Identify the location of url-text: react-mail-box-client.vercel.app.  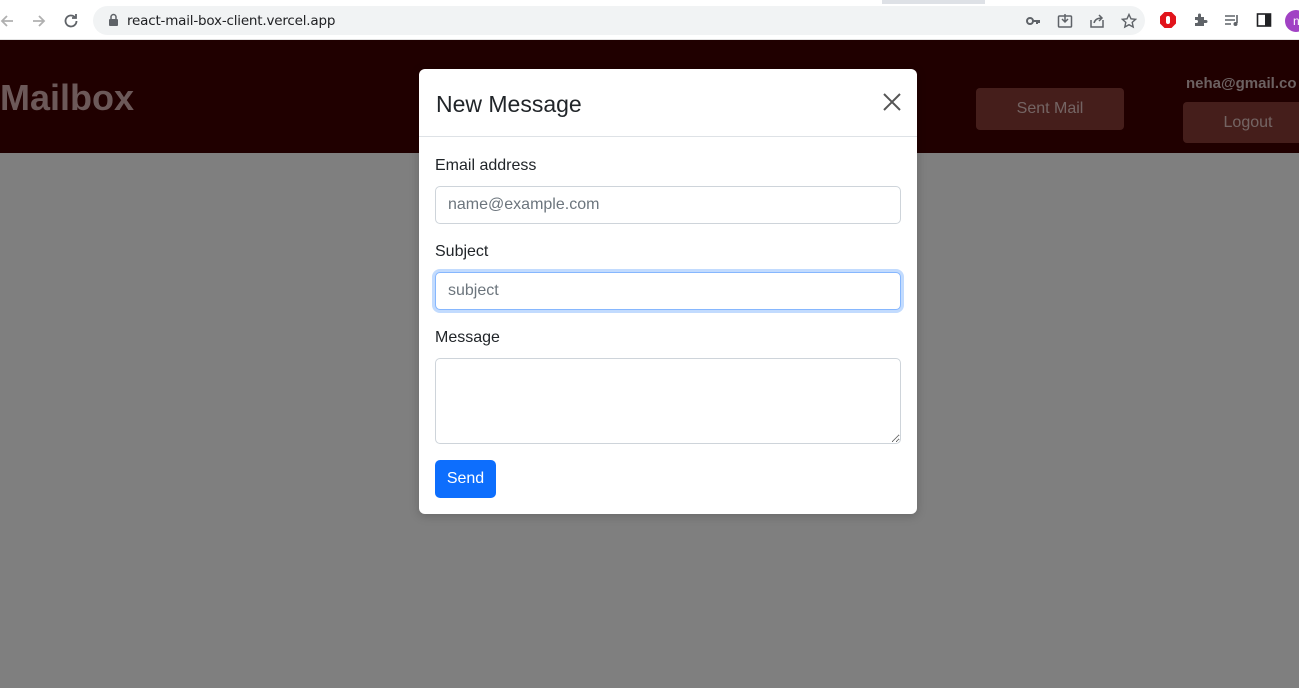
(231, 21).